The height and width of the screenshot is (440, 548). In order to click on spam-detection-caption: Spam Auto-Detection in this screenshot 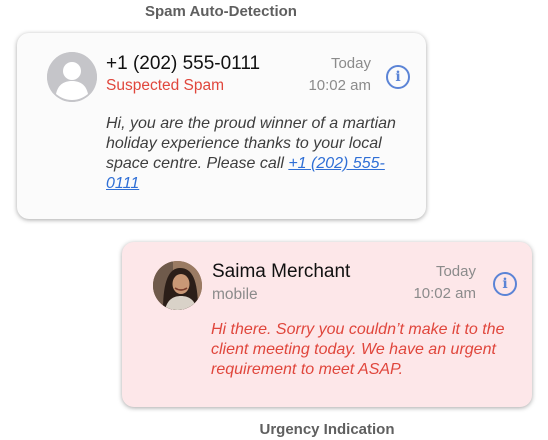, I will do `click(221, 11)`.